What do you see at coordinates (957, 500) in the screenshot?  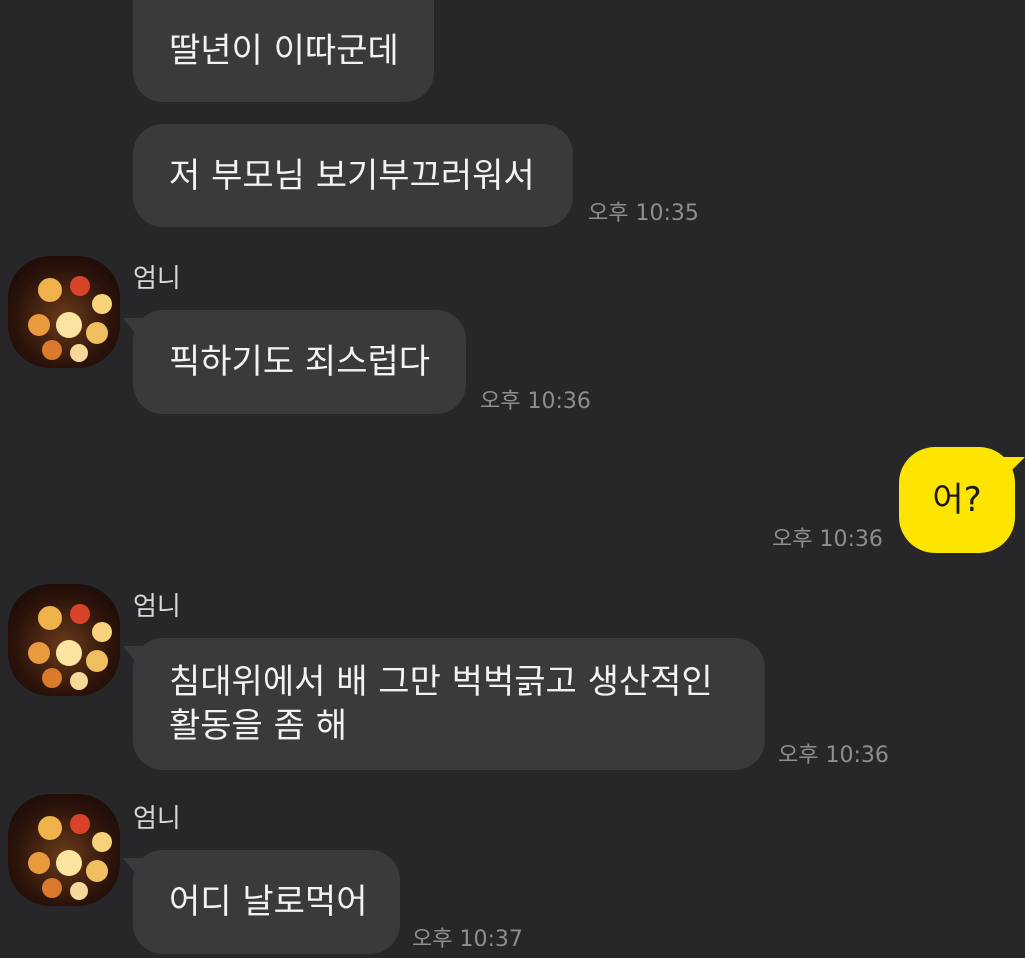 I see `message-text: 어?` at bounding box center [957, 500].